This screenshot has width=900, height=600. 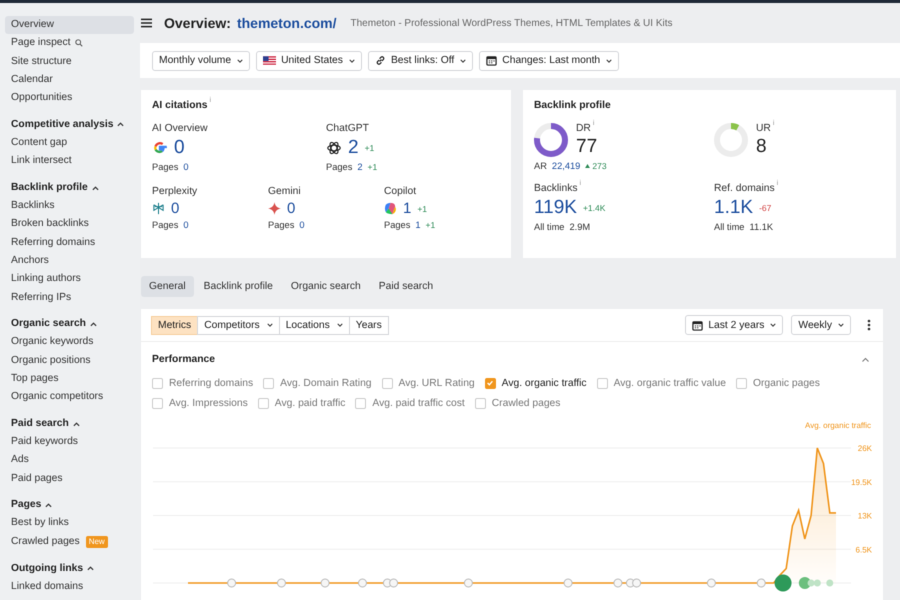 I want to click on sidebar-item: Content gap, so click(x=69, y=143).